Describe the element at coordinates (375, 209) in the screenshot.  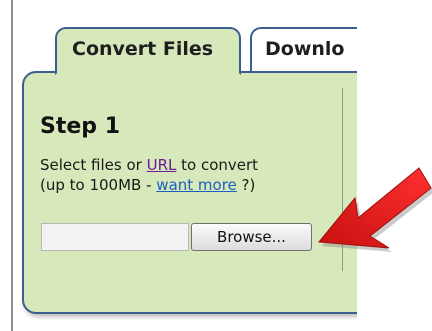
I see `red-arrow-icon` at that location.